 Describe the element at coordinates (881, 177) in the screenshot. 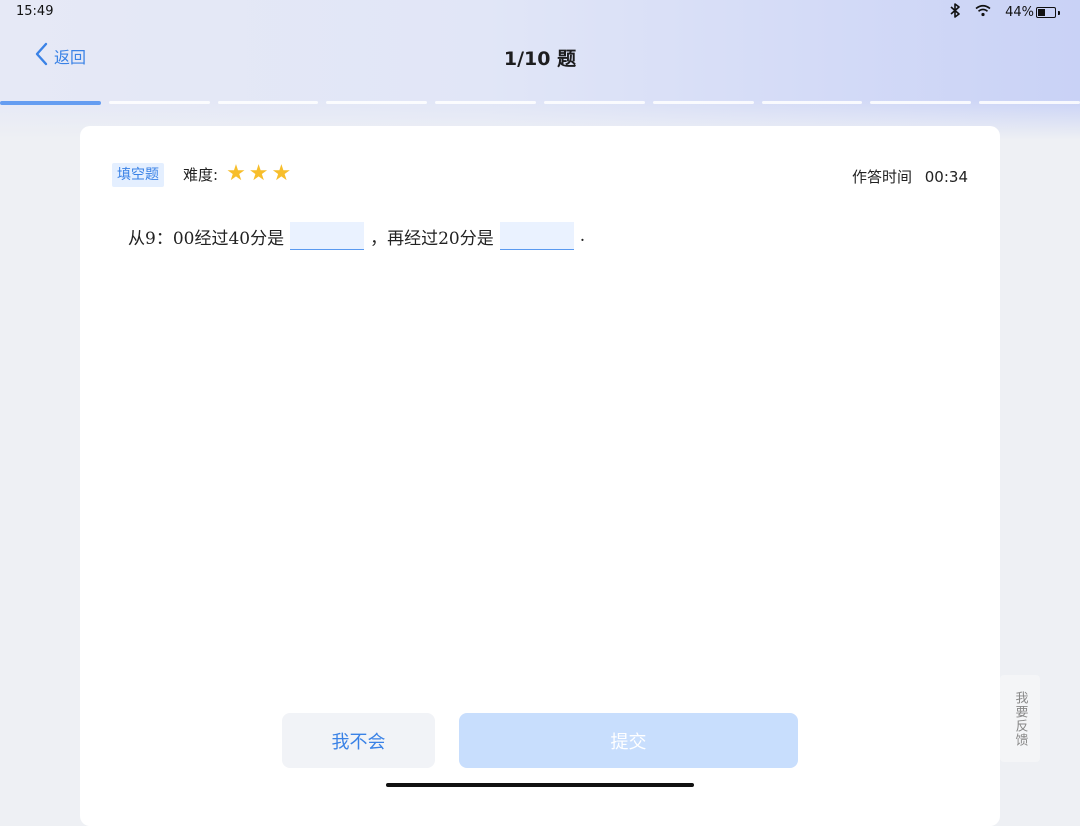

I see `timer-label: 作答时间` at that location.